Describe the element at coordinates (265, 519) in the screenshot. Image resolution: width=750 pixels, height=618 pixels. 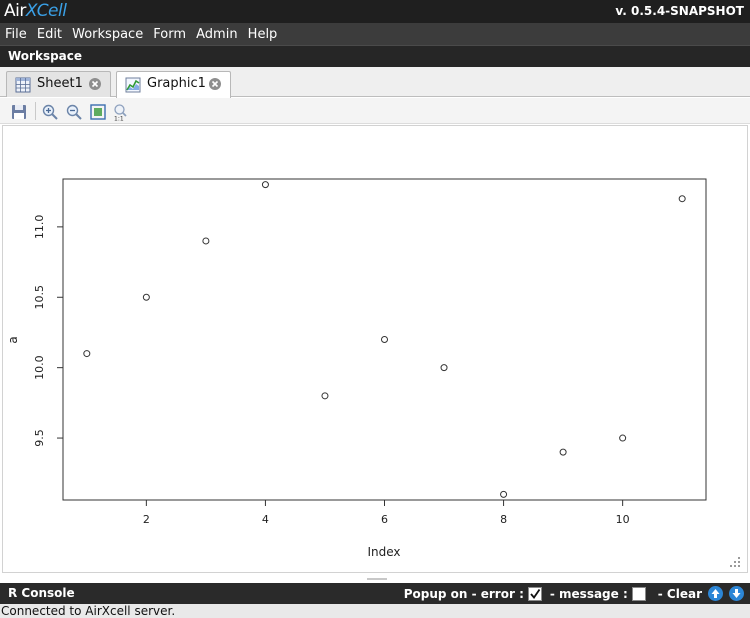
I see `x-tick-label: 4` at that location.